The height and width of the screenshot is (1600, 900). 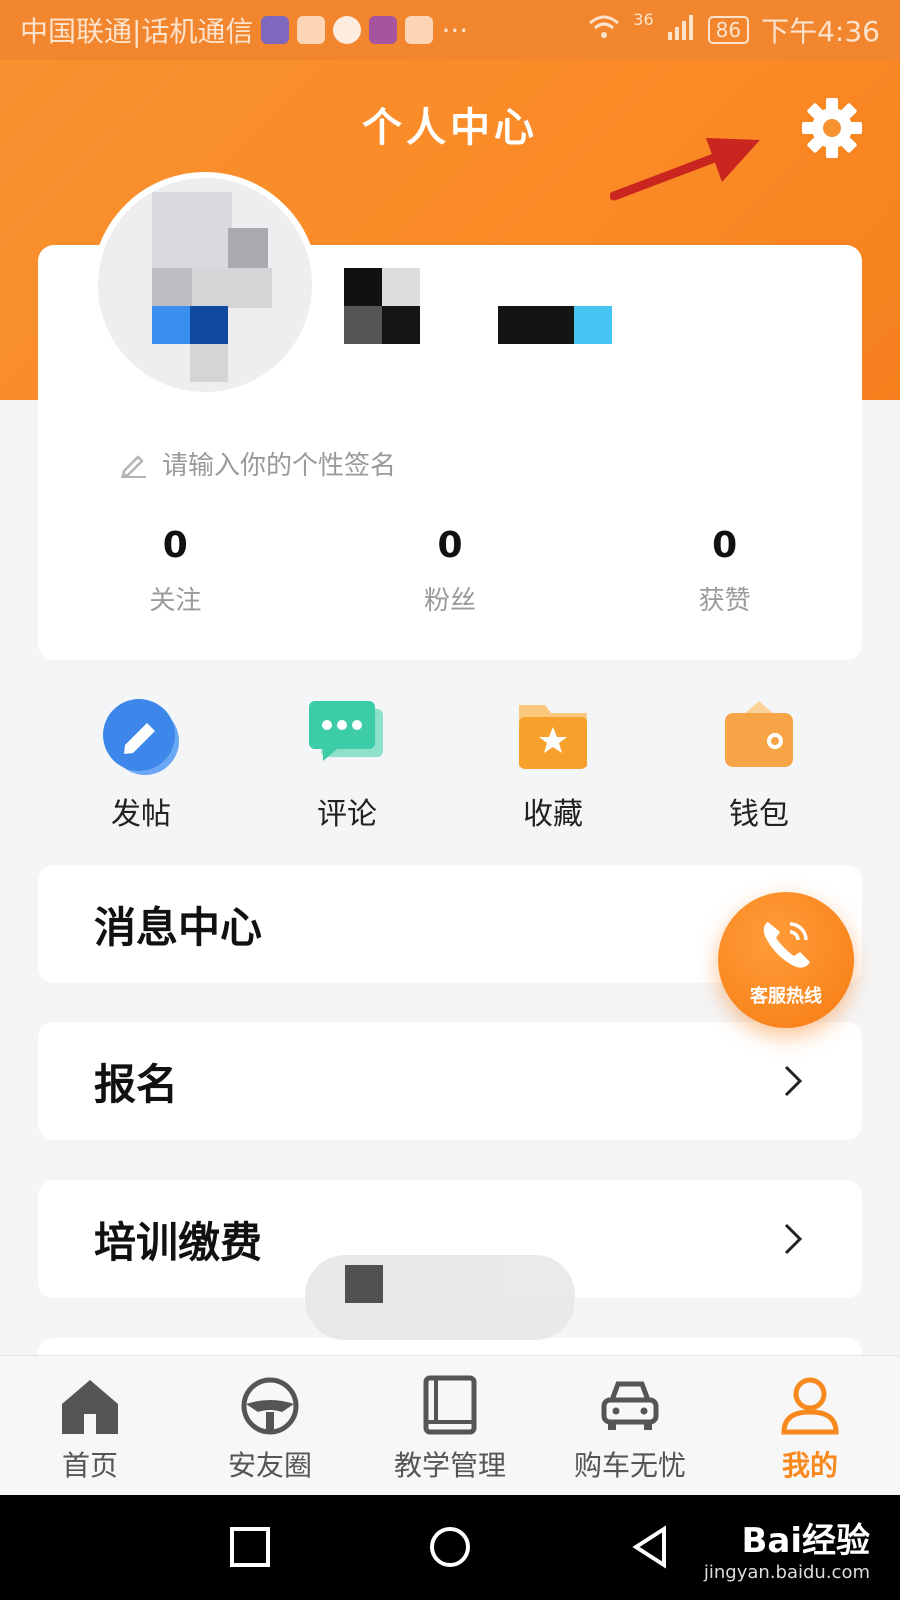 What do you see at coordinates (728, 30) in the screenshot?
I see `battery-icon: 86` at bounding box center [728, 30].